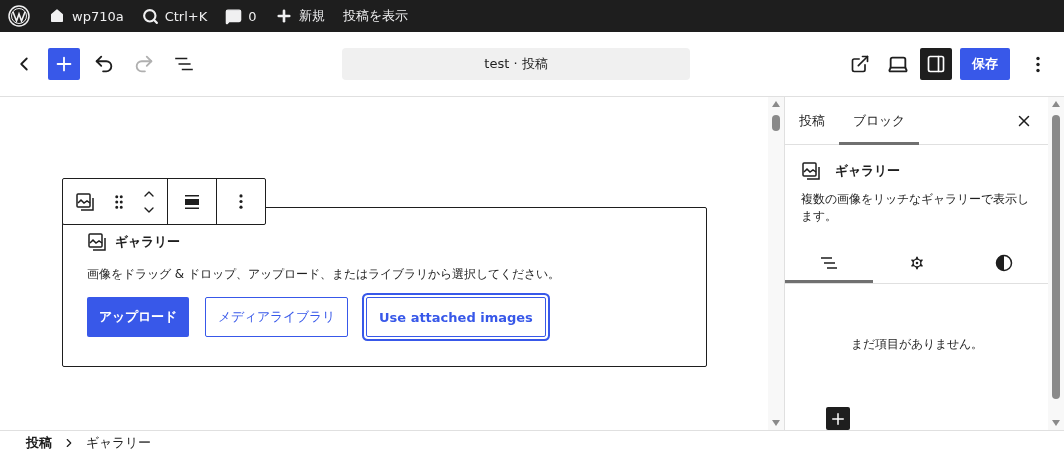  What do you see at coordinates (104, 64) in the screenshot?
I see `undo-icon` at bounding box center [104, 64].